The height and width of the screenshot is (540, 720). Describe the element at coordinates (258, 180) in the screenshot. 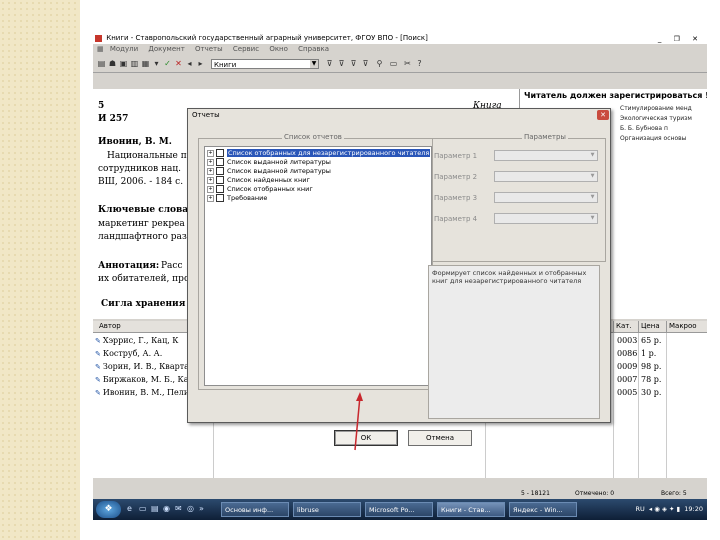

I see `report-item: + Список найденных книг` at that location.